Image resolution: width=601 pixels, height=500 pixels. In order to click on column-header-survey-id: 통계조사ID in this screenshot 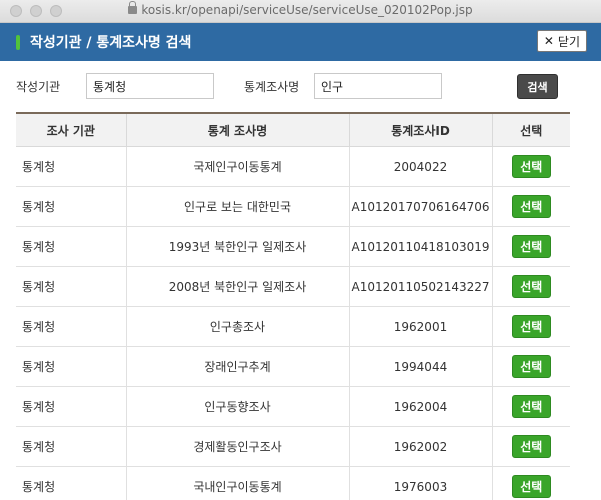, I will do `click(421, 130)`.